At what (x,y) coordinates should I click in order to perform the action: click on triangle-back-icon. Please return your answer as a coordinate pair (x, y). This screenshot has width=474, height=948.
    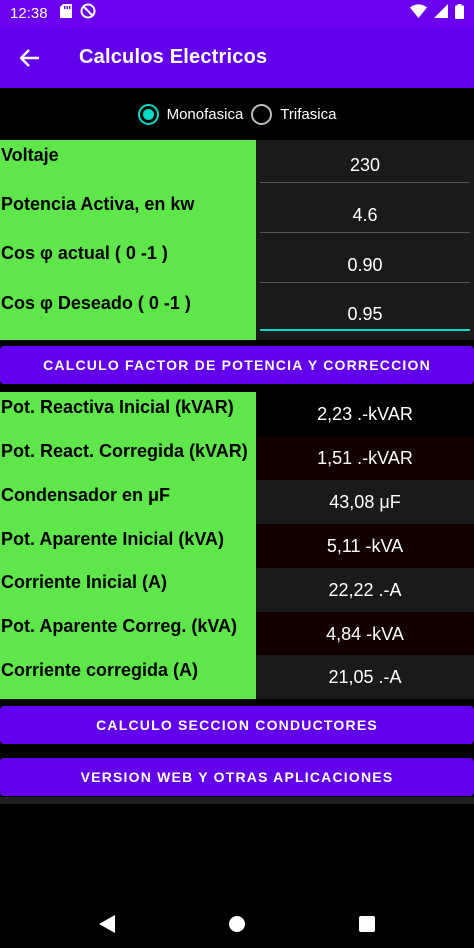
    Looking at the image, I should click on (107, 924).